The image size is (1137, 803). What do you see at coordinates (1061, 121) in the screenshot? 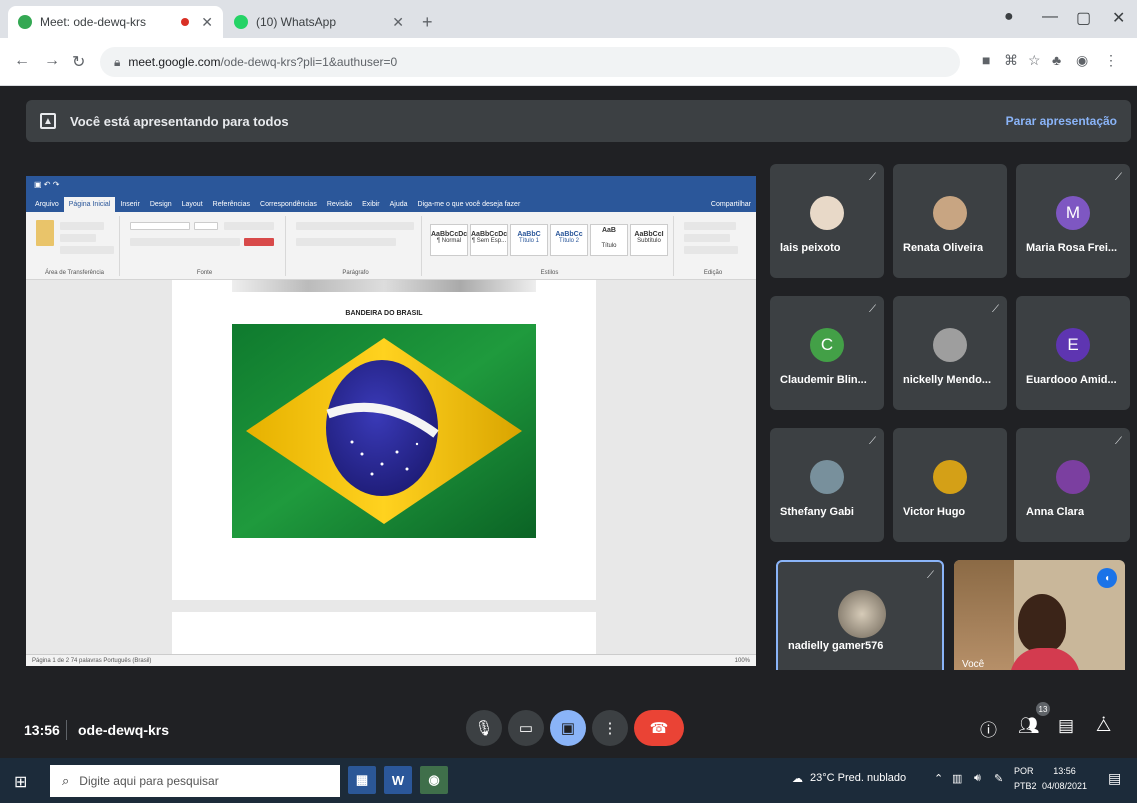
I see `stop-presenting-button: Parar apresentação` at bounding box center [1061, 121].